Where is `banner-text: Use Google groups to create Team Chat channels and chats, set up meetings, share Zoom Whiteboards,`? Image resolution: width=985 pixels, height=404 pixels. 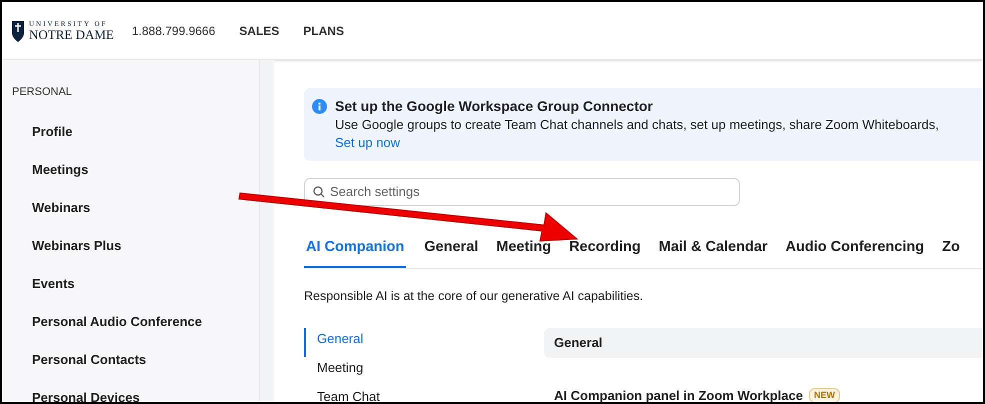 banner-text: Use Google groups to create Team Chat channels and chats, set up meetings, share Zoom Whiteboards, is located at coordinates (637, 125).